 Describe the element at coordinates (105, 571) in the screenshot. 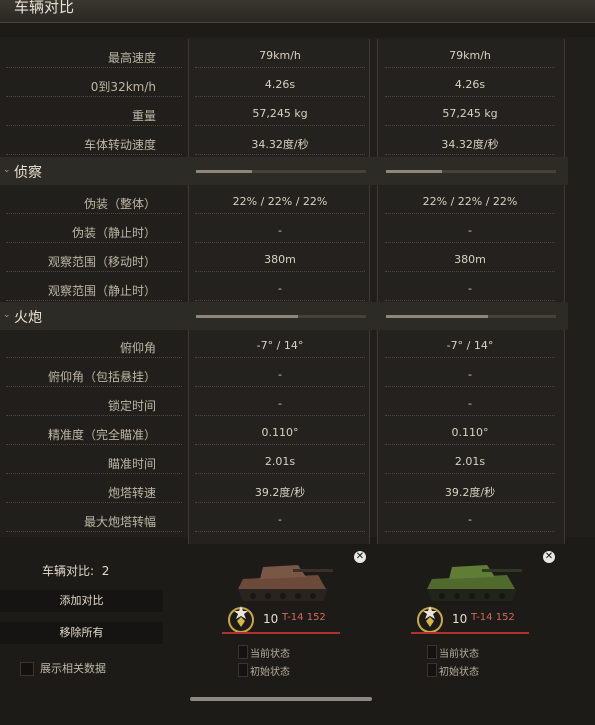

I see `compare-count: 2` at that location.